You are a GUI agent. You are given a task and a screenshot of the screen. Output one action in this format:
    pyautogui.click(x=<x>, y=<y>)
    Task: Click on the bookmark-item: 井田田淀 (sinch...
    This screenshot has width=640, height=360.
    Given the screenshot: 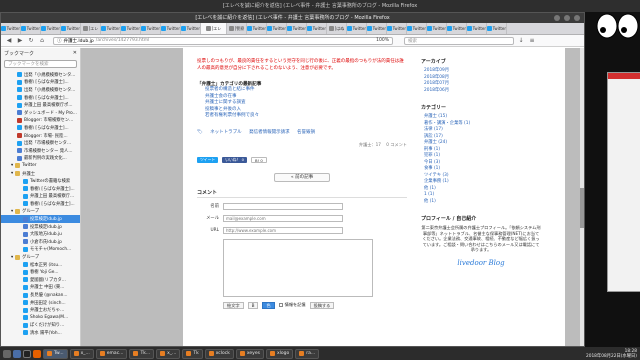 What is the action you would take?
    pyautogui.click(x=40, y=303)
    